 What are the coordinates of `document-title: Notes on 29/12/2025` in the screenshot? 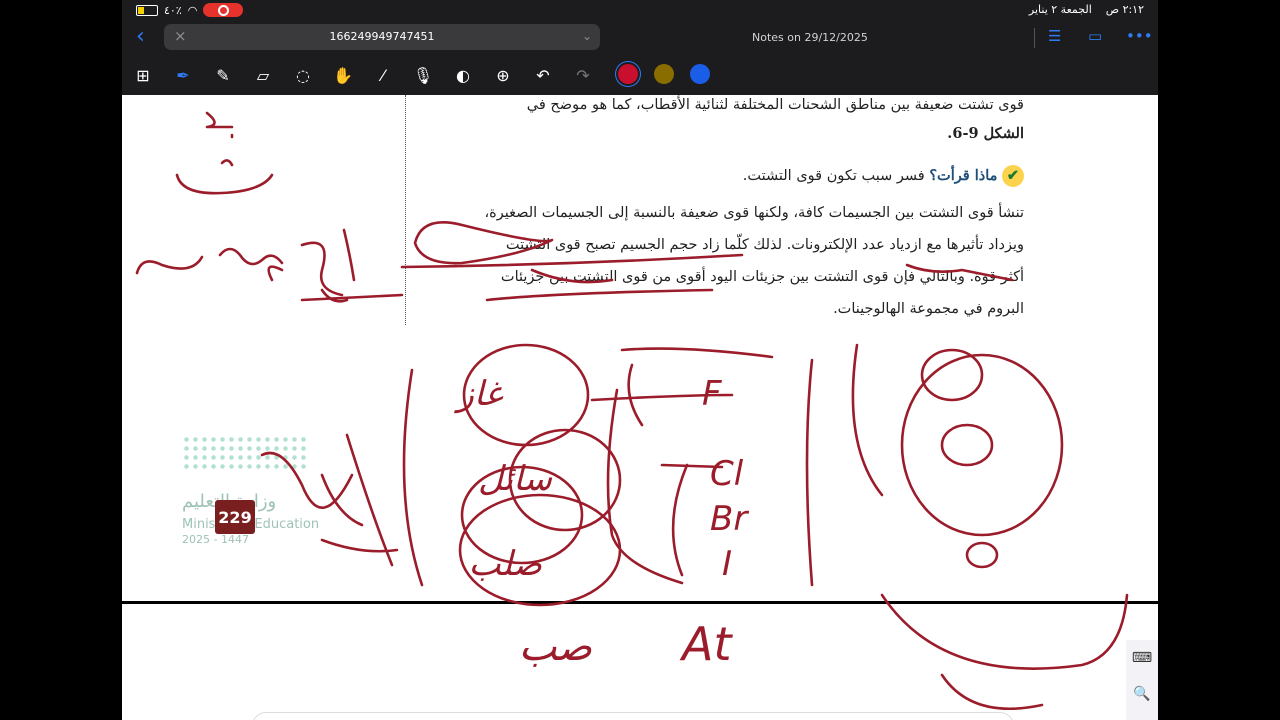 It's located at (810, 37).